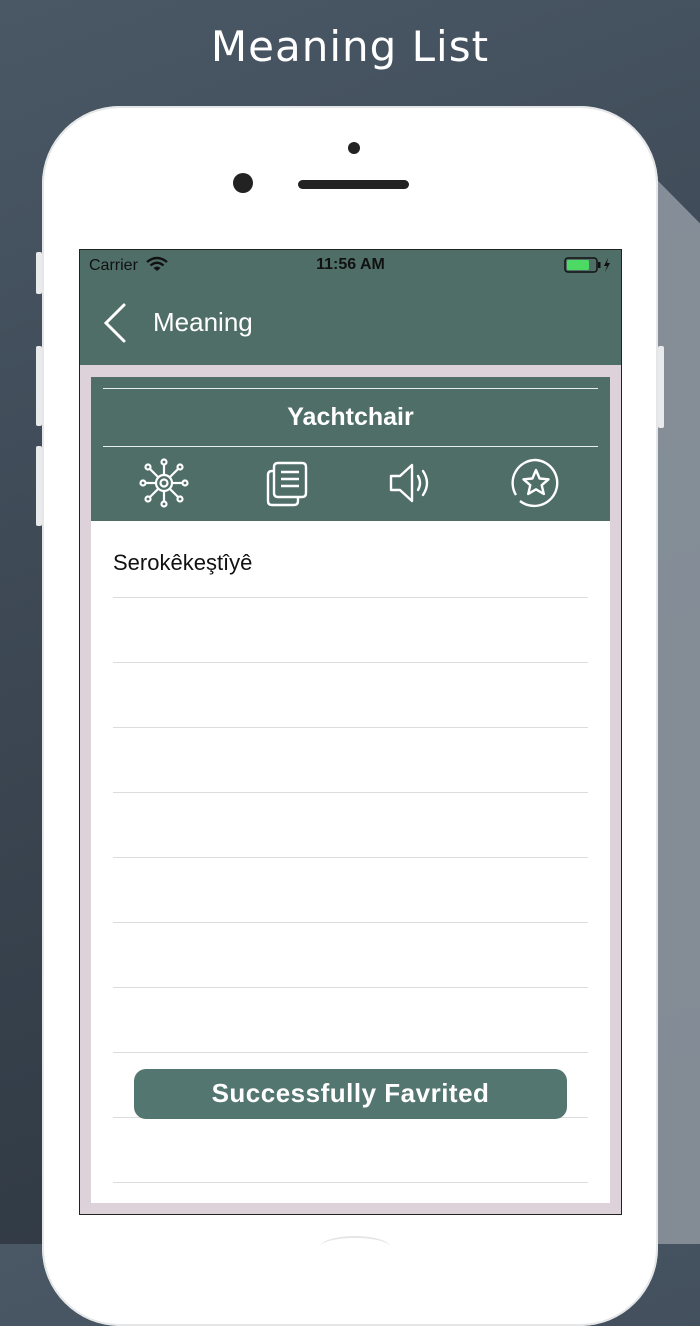 This screenshot has width=700, height=1326. I want to click on phone-speaker, so click(353, 184).